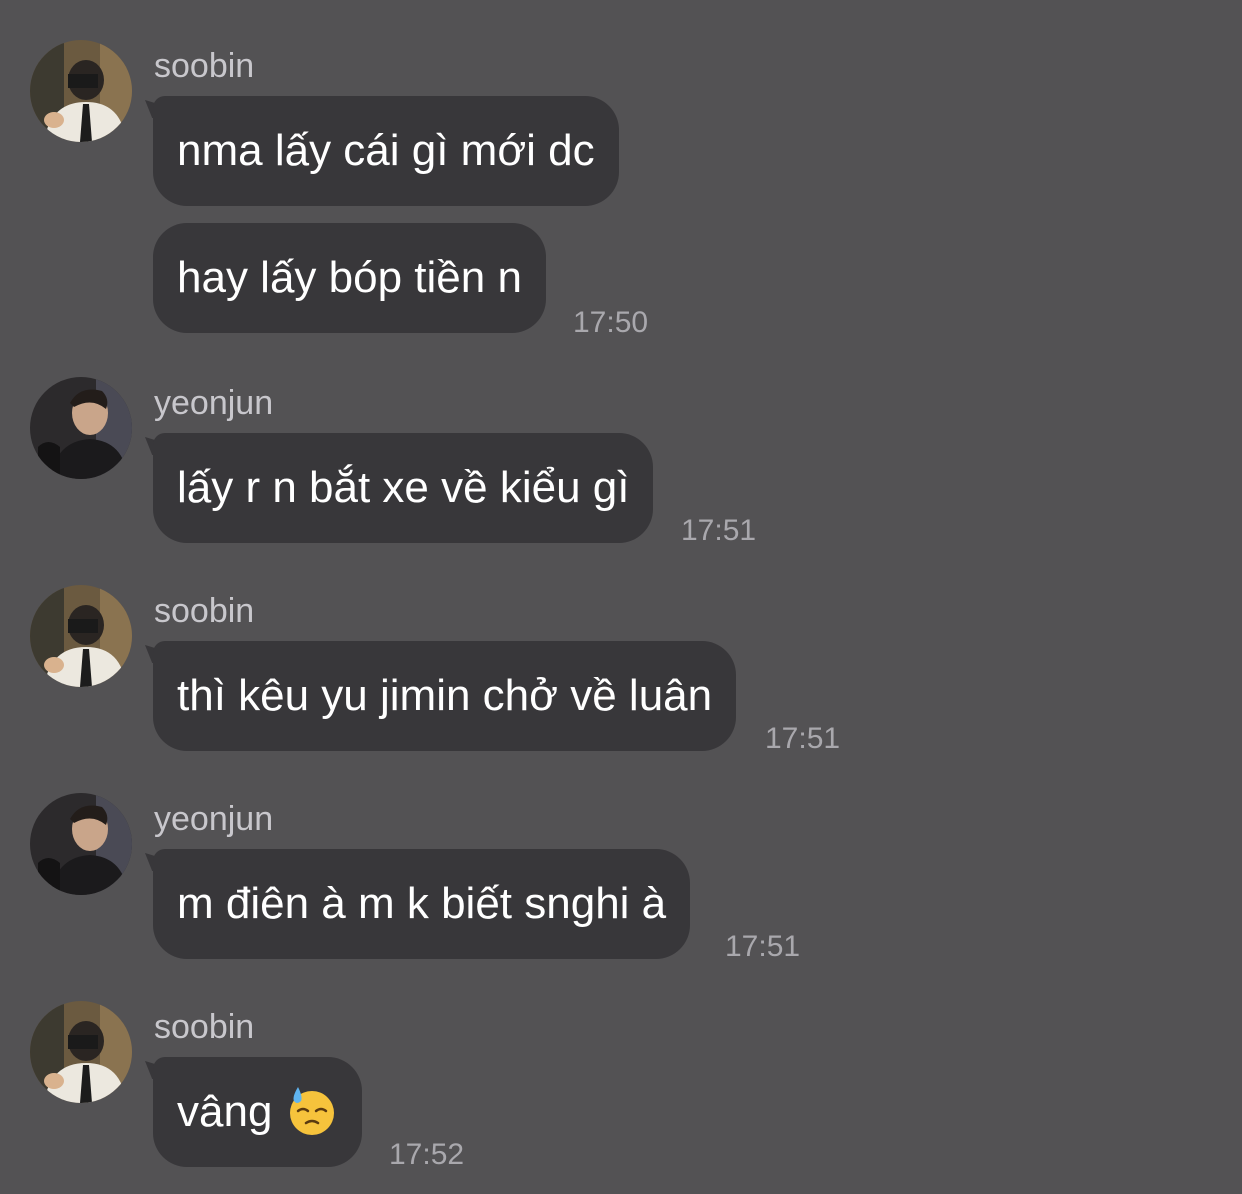 The image size is (1242, 1194). What do you see at coordinates (386, 151) in the screenshot?
I see `message-bubble: nma lấy cái gì mới dc` at bounding box center [386, 151].